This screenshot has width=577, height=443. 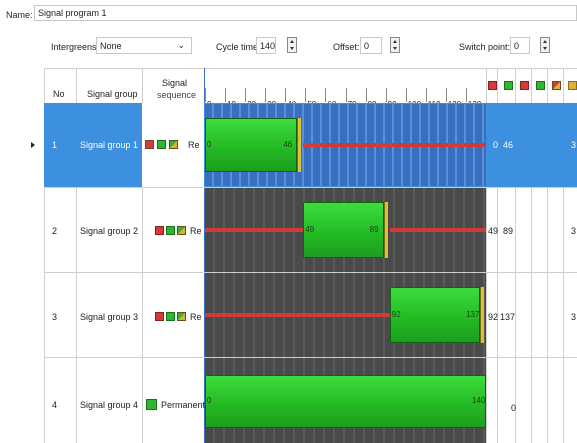 What do you see at coordinates (112, 94) in the screenshot?
I see `column-header-signal-group: Signal group` at bounding box center [112, 94].